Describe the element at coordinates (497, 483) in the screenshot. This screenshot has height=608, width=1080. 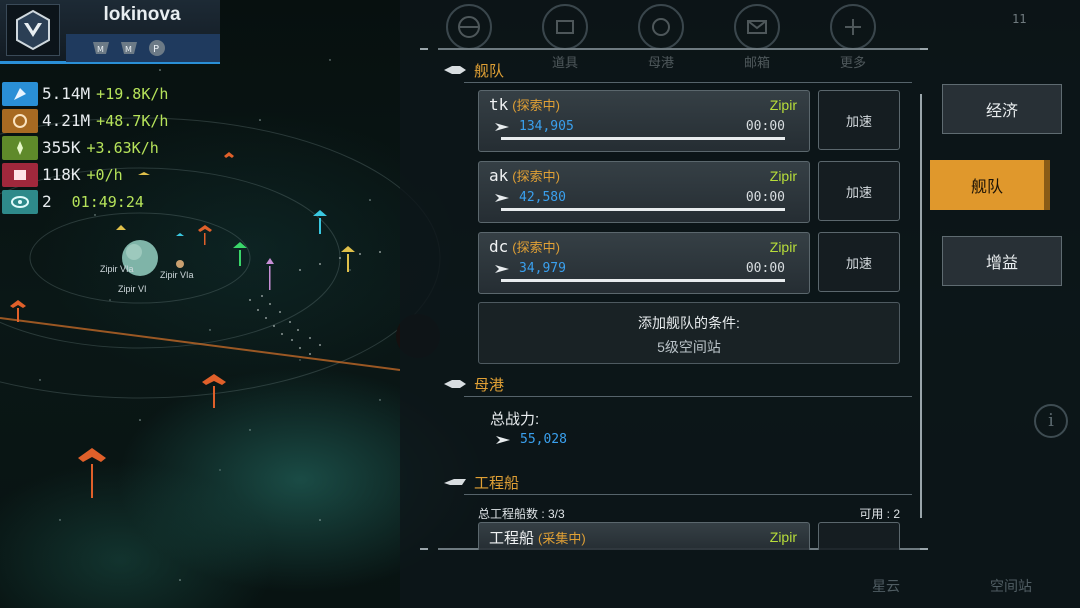
I see `engineering-section-title: 工程船` at that location.